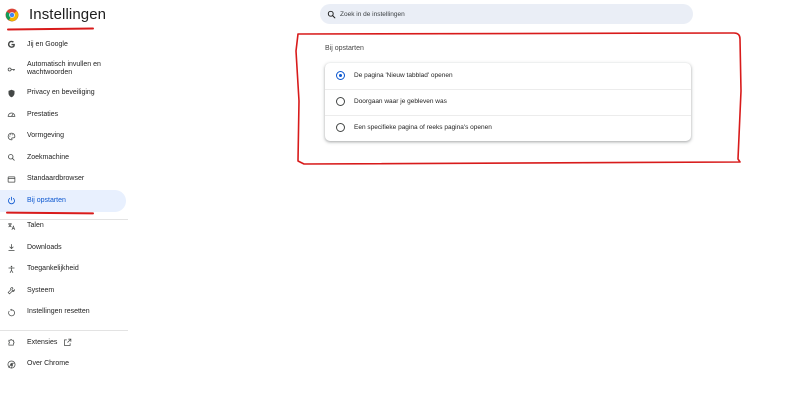 This screenshot has width=800, height=410. What do you see at coordinates (46, 200) in the screenshot?
I see `sidebar-item-label: Bij opstarten` at bounding box center [46, 200].